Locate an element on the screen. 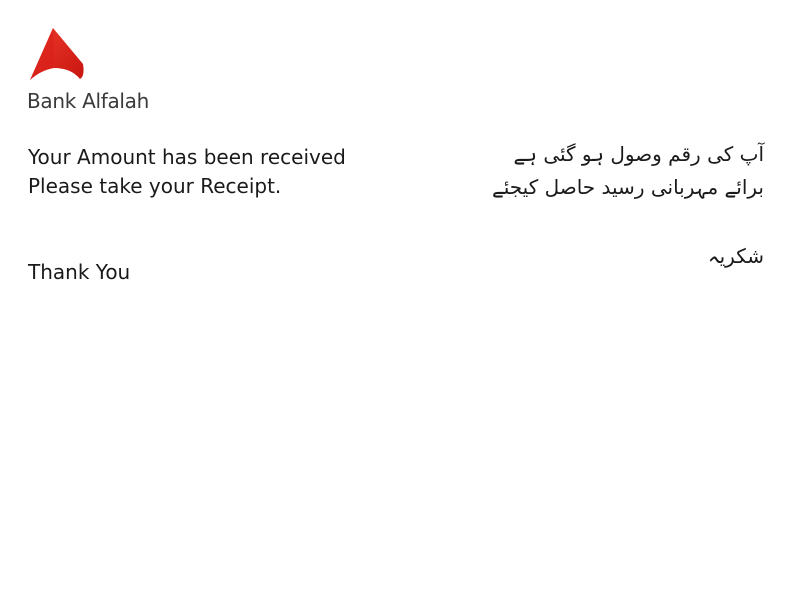 This screenshot has height=602, width=800. urdu-take-receipt-text: برائے مہربانی رسید حاصل کیجئے is located at coordinates (628, 187).